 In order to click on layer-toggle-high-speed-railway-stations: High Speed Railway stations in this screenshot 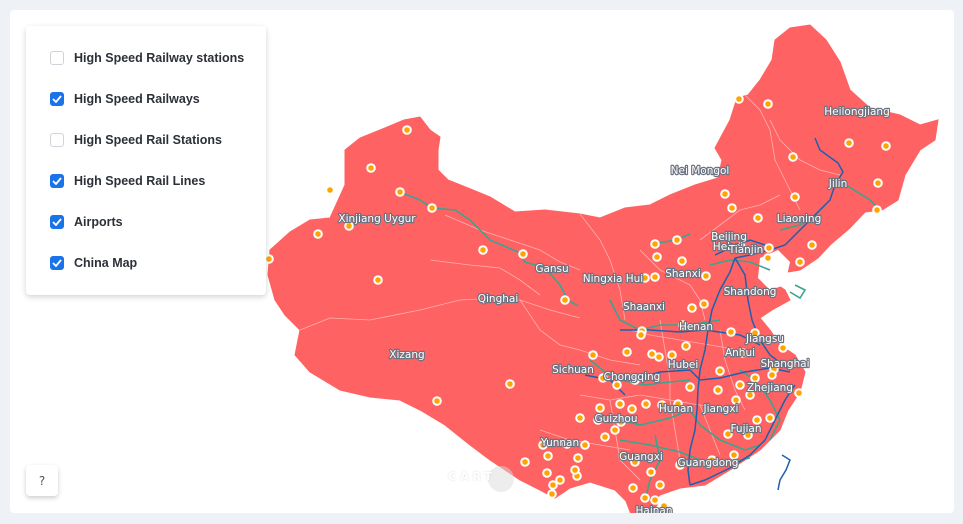, I will do `click(147, 58)`.